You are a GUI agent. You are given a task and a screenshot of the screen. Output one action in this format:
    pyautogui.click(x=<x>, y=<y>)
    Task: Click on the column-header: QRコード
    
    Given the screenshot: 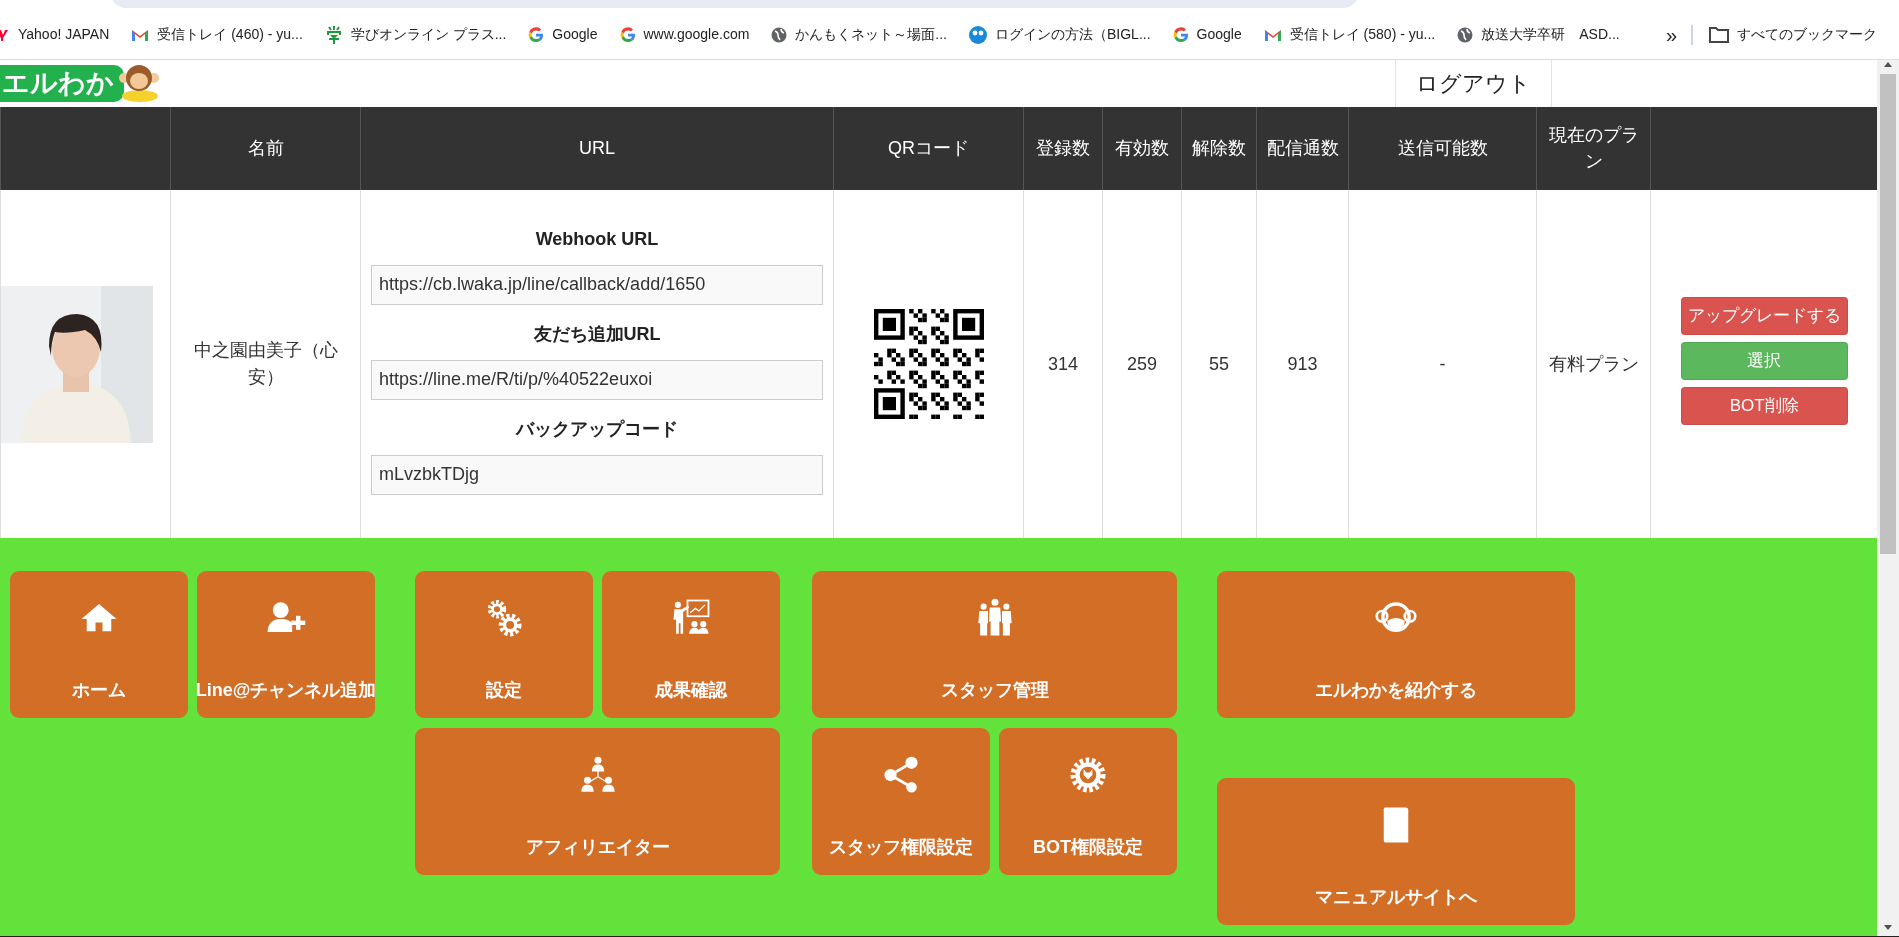 What is the action you would take?
    pyautogui.click(x=928, y=148)
    